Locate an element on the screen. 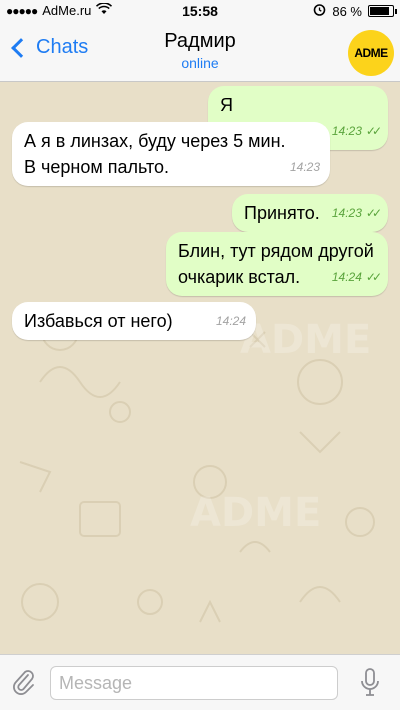  message-time: 14:24 is located at coordinates (231, 321).